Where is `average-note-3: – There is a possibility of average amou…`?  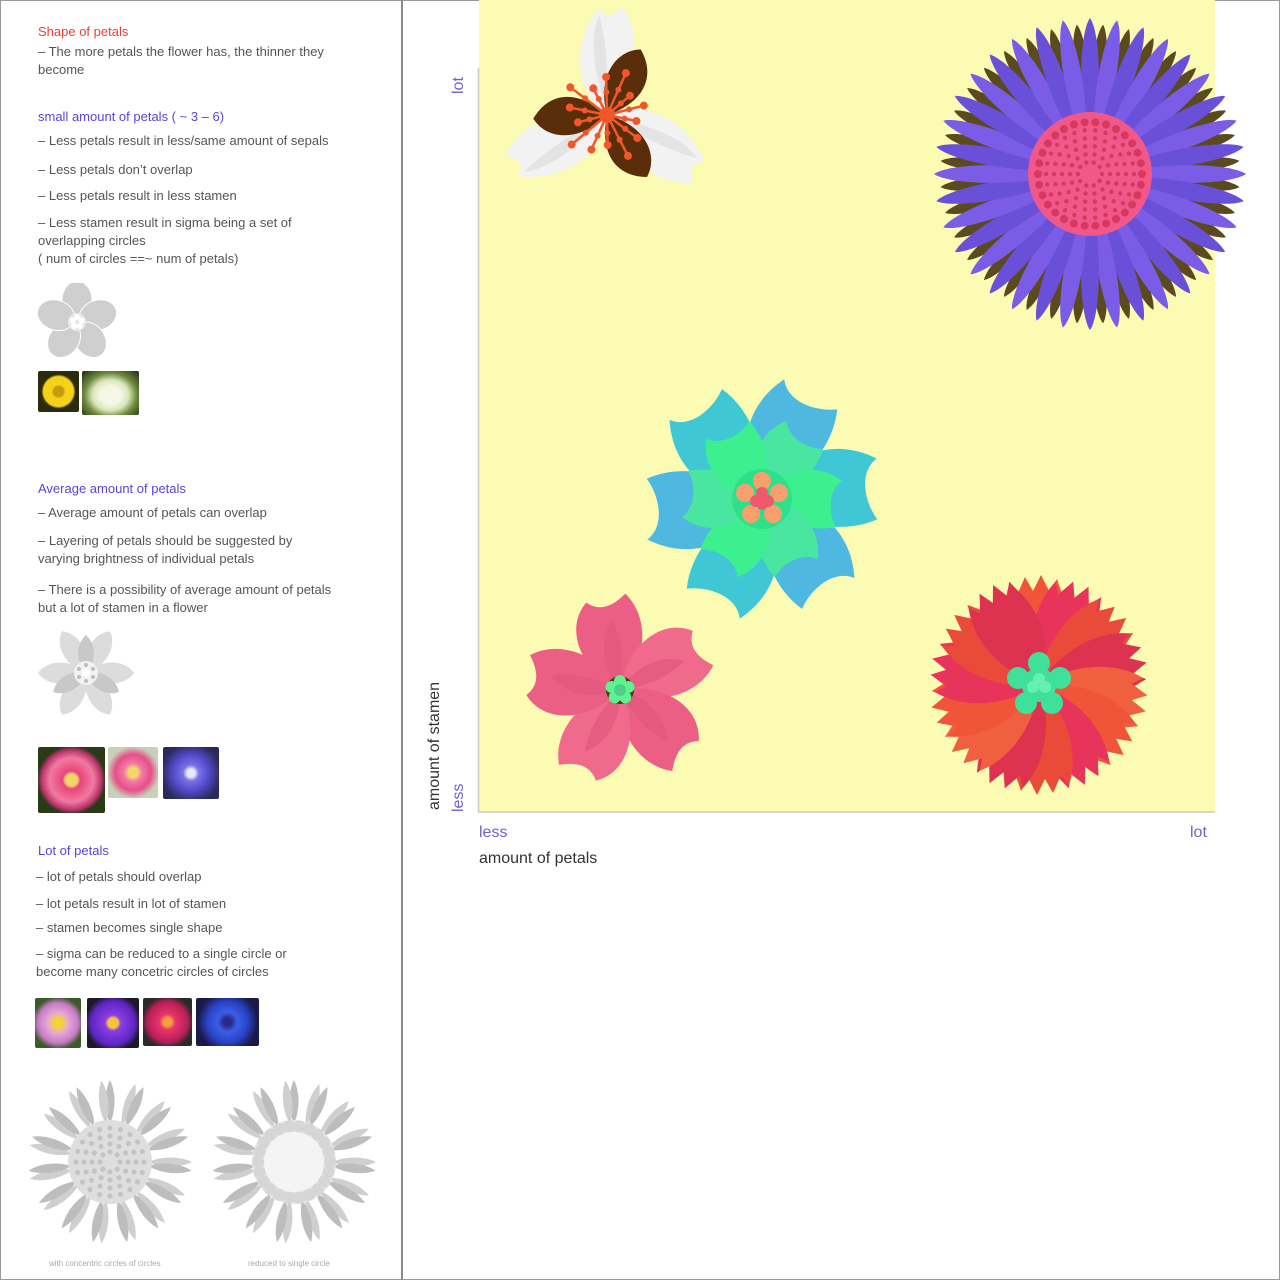
average-note-3: – There is a possibility of average amou… is located at coordinates (185, 598).